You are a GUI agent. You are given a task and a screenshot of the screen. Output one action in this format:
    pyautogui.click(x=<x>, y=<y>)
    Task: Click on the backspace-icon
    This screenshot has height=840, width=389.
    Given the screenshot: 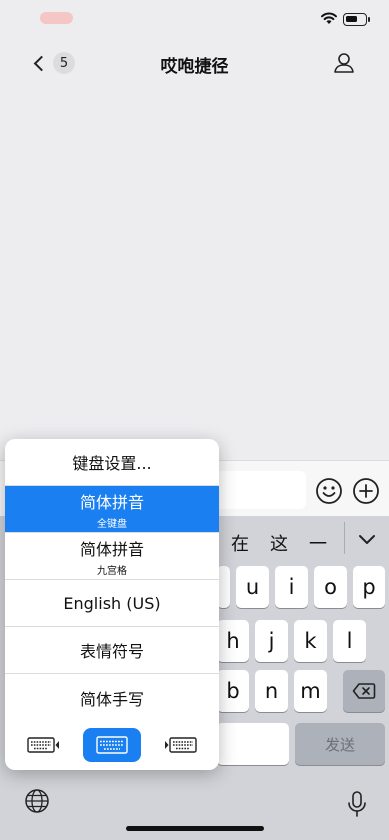 What is the action you would take?
    pyautogui.click(x=364, y=691)
    